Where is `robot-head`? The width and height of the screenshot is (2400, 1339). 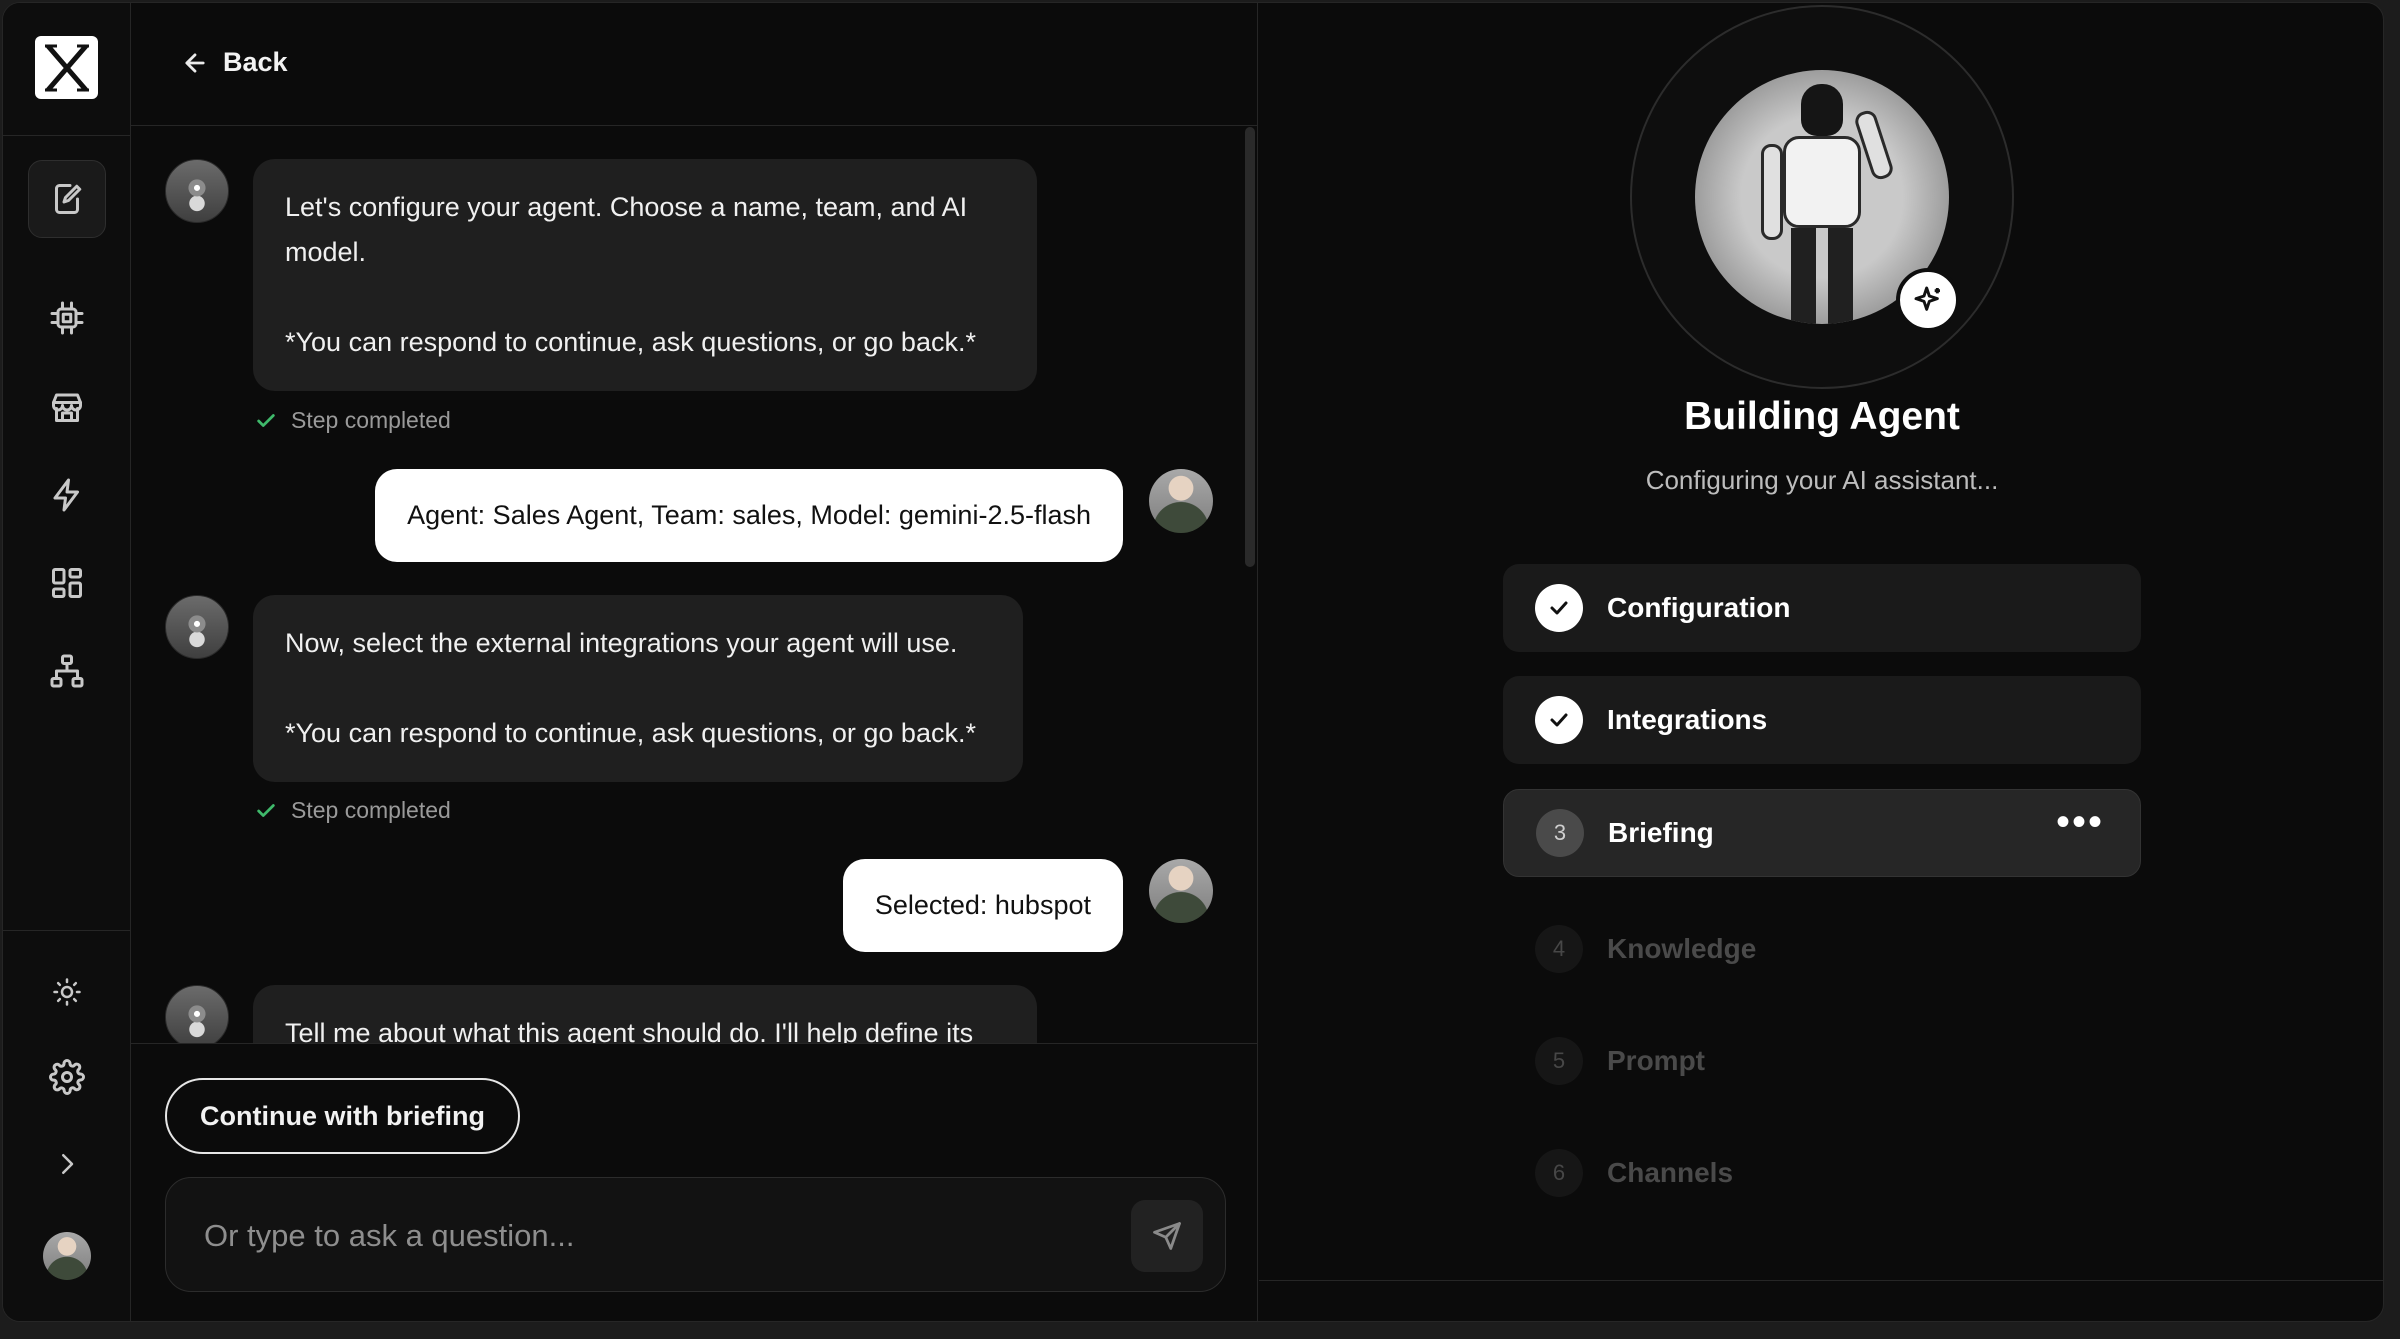 robot-head is located at coordinates (1822, 110).